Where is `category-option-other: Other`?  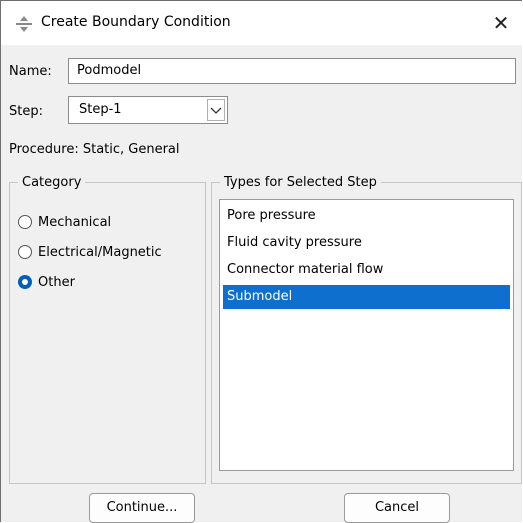
category-option-other: Other is located at coordinates (46, 282).